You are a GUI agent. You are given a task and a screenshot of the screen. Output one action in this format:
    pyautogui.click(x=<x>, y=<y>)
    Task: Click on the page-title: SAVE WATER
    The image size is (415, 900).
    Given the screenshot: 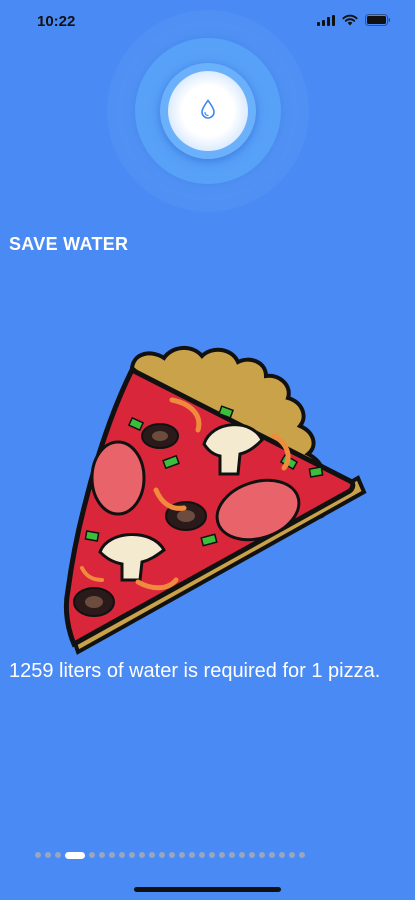 What is the action you would take?
    pyautogui.click(x=69, y=244)
    